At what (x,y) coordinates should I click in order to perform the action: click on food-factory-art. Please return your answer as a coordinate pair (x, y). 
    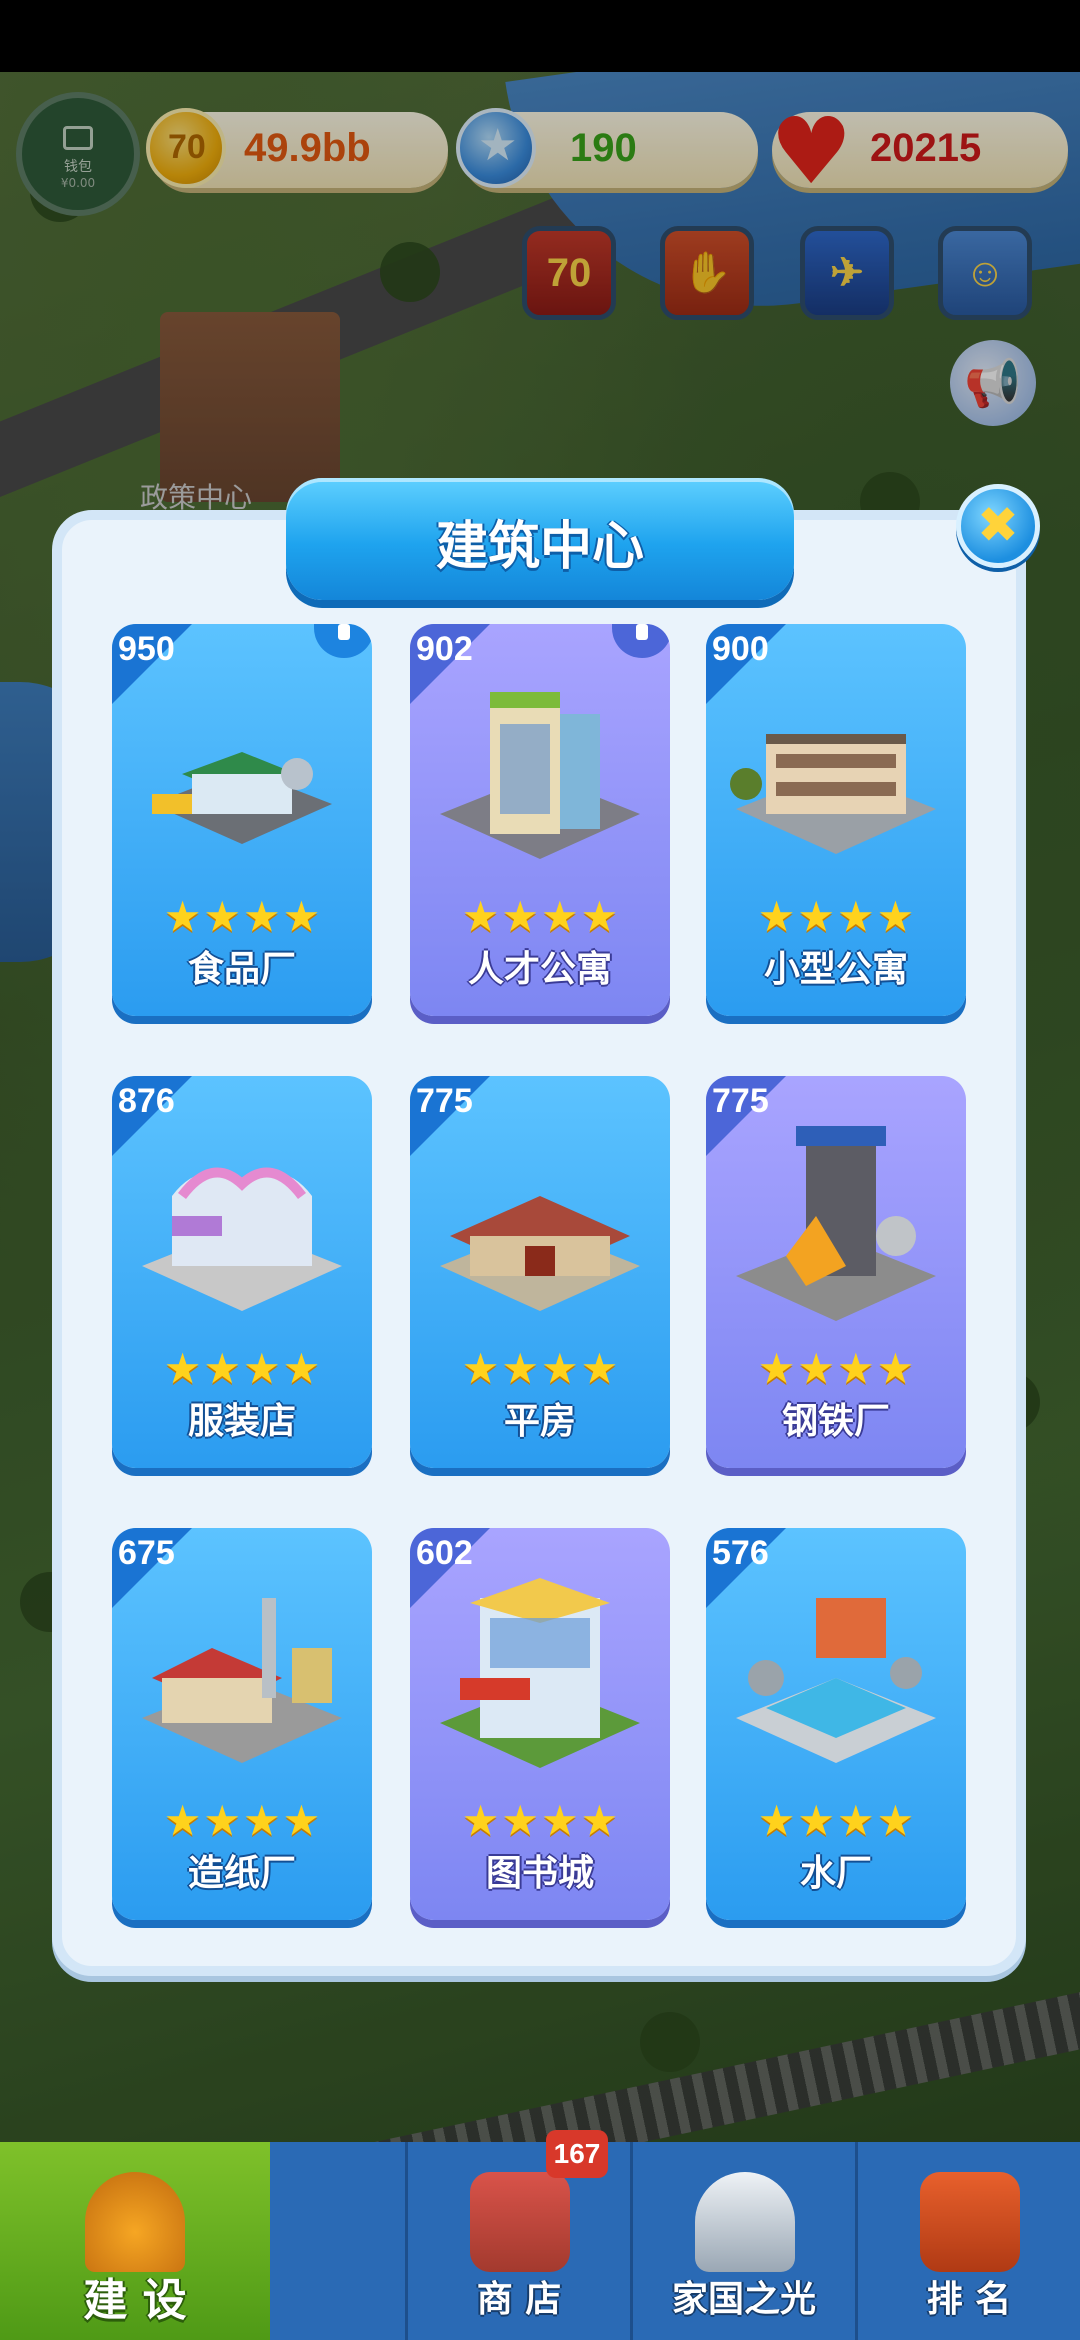
    Looking at the image, I should click on (242, 798).